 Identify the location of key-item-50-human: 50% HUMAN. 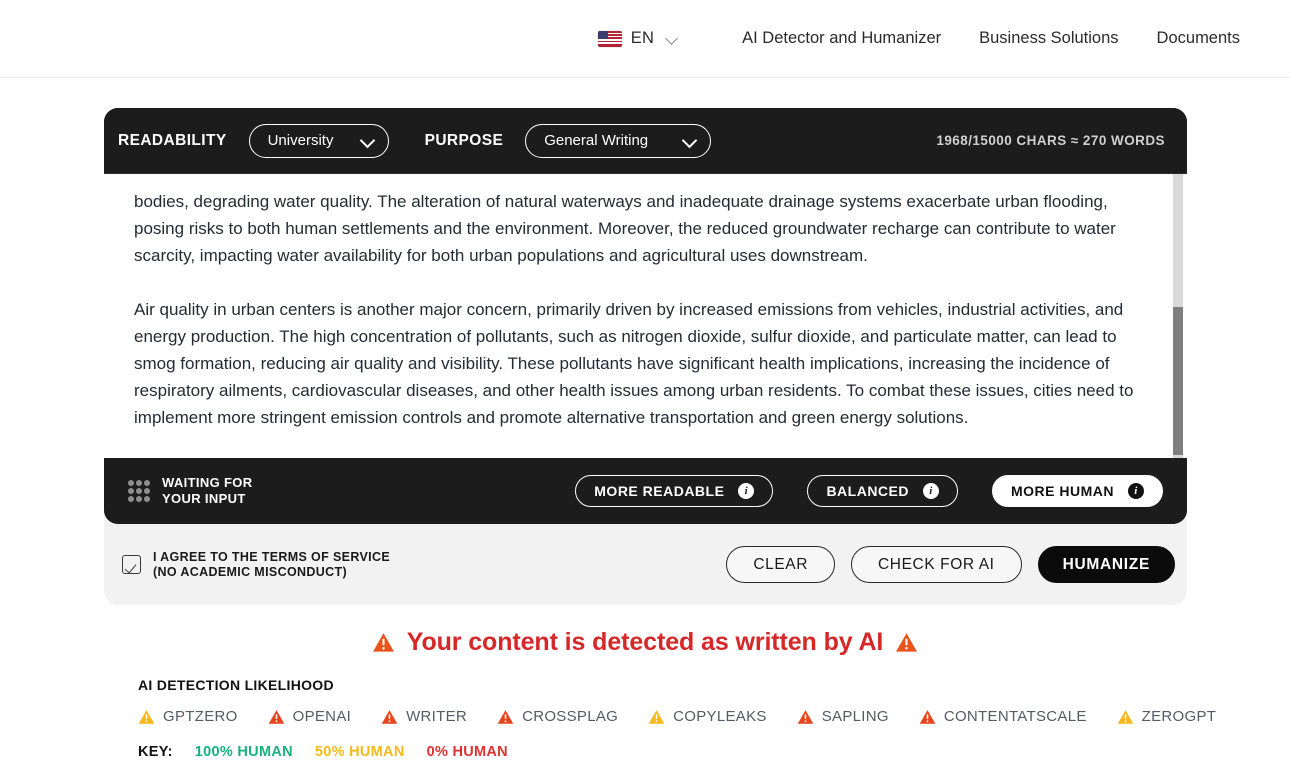
(359, 752).